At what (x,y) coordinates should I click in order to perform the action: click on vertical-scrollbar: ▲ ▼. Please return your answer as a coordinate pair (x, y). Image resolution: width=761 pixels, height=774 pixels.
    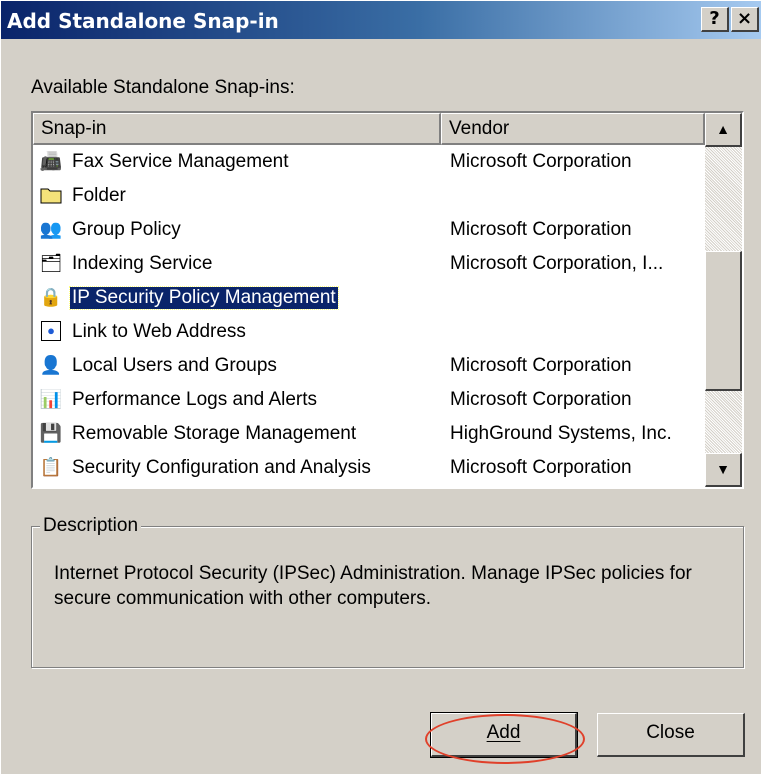
    Looking at the image, I should click on (723, 300).